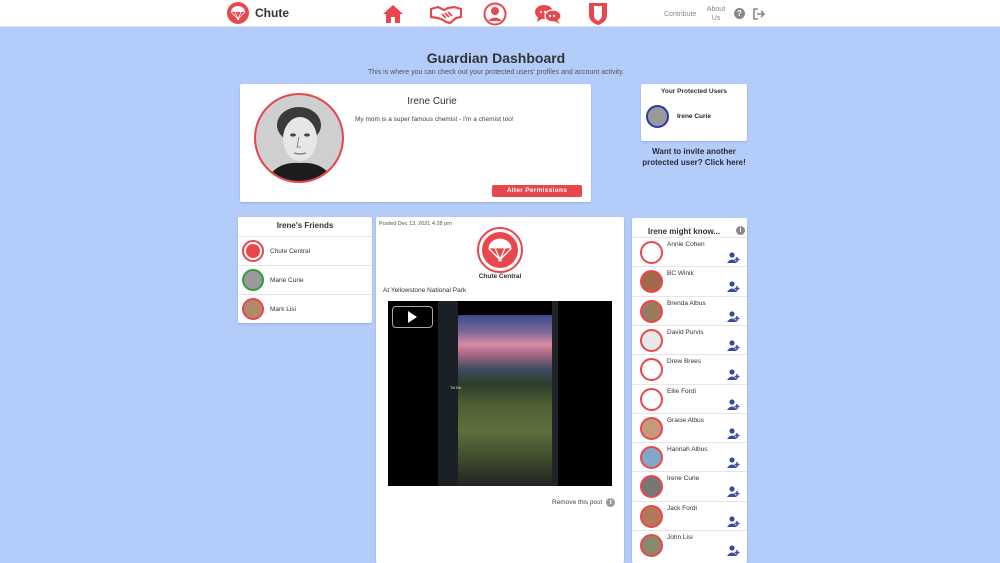 Image resolution: width=1000 pixels, height=563 pixels. What do you see at coordinates (689, 515) in the screenshot?
I see `suggestion-item: Jack Fordi` at bounding box center [689, 515].